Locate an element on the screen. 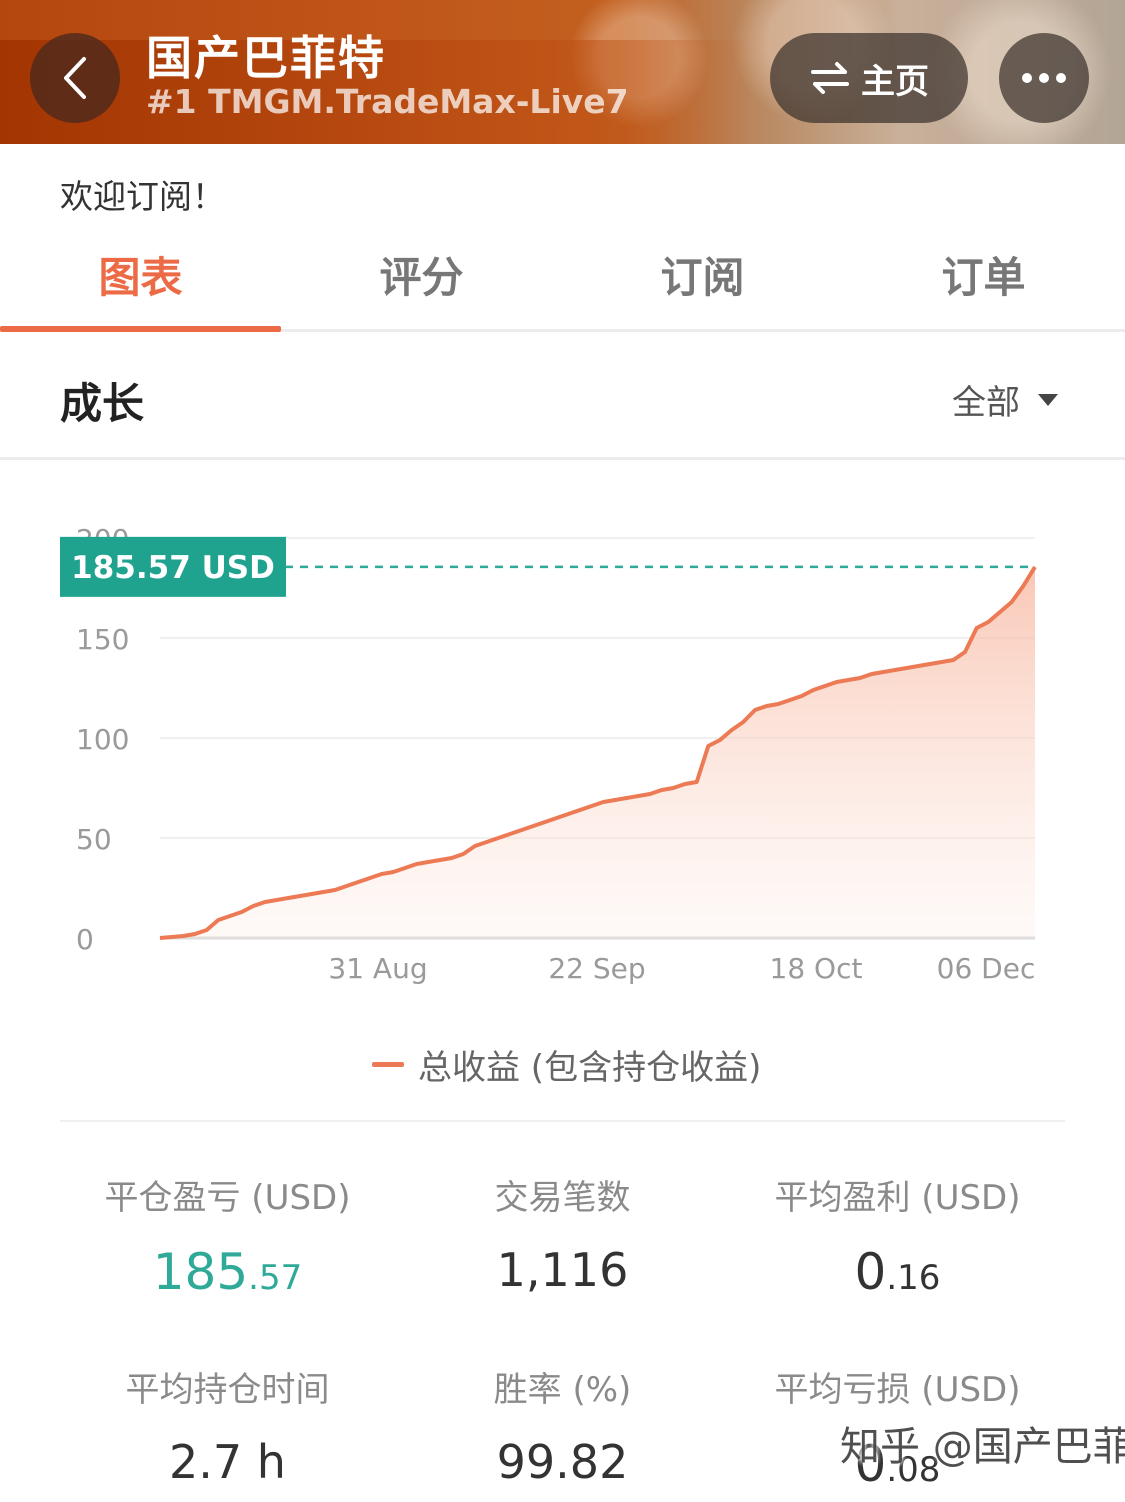  y-tick-label: 150 is located at coordinates (102, 639).